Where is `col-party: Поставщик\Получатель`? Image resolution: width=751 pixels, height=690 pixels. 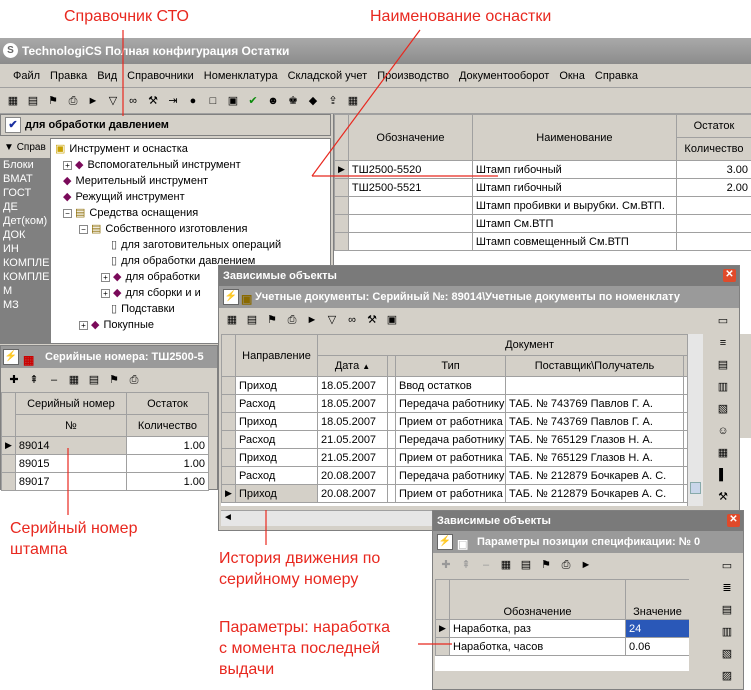 col-party: Поставщик\Получатель is located at coordinates (594, 366).